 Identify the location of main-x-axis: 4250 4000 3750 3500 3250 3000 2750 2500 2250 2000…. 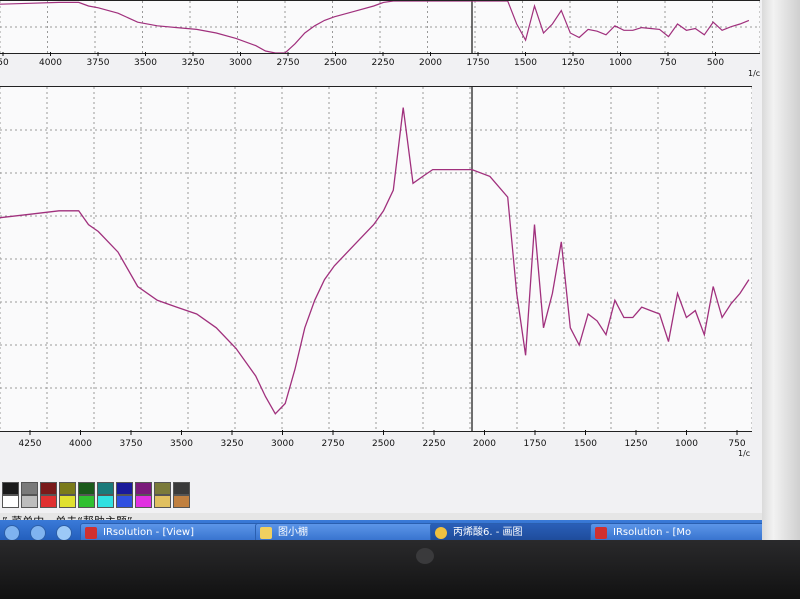
(384, 444).